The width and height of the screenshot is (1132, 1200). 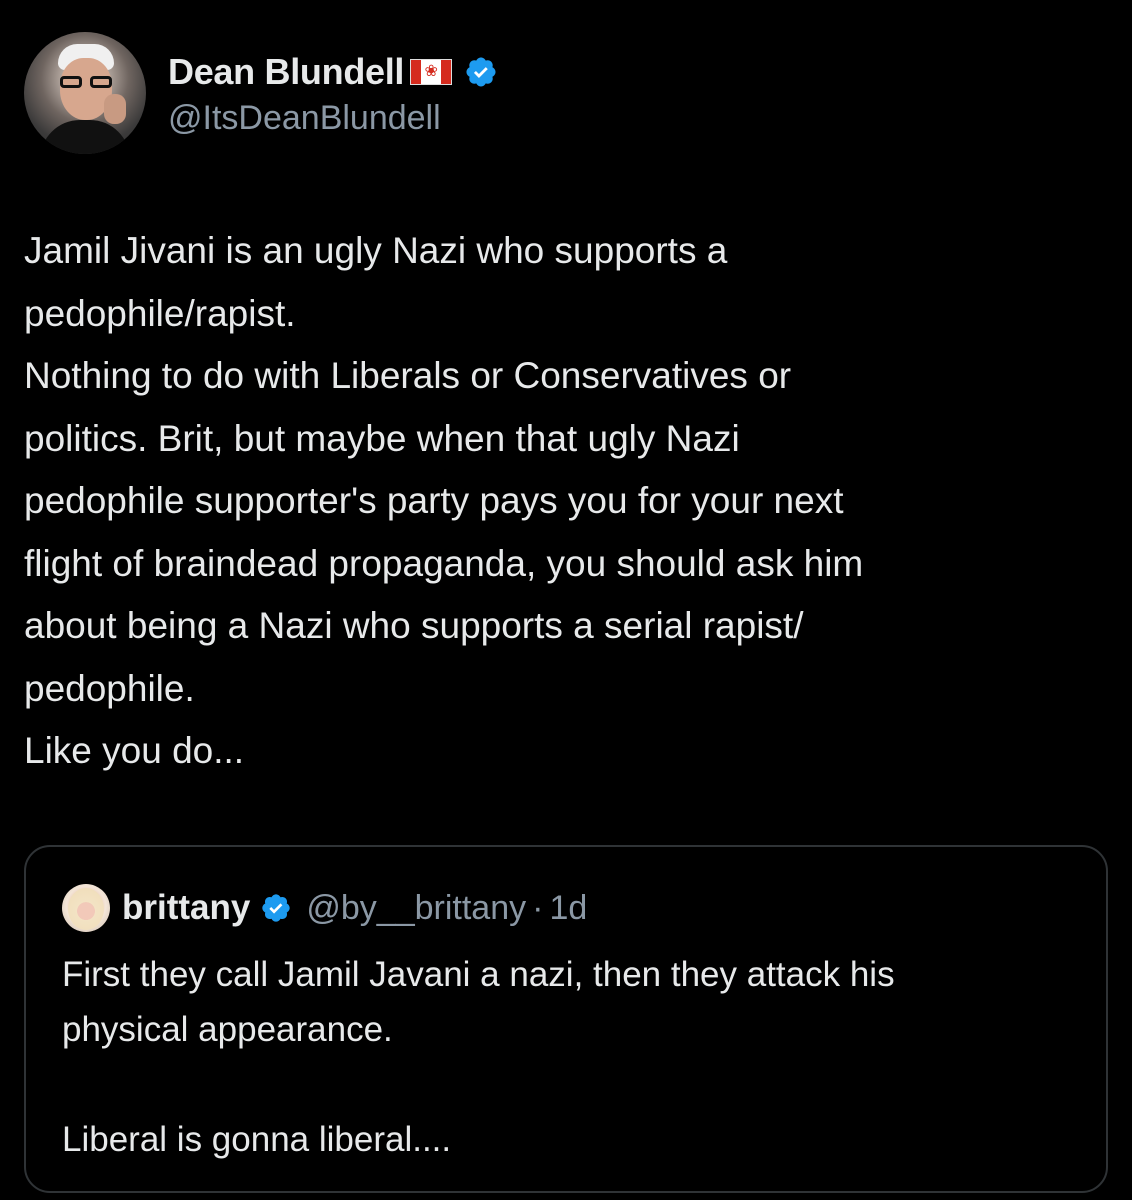 What do you see at coordinates (568, 908) in the screenshot?
I see `quoted-timestamp: 1d` at bounding box center [568, 908].